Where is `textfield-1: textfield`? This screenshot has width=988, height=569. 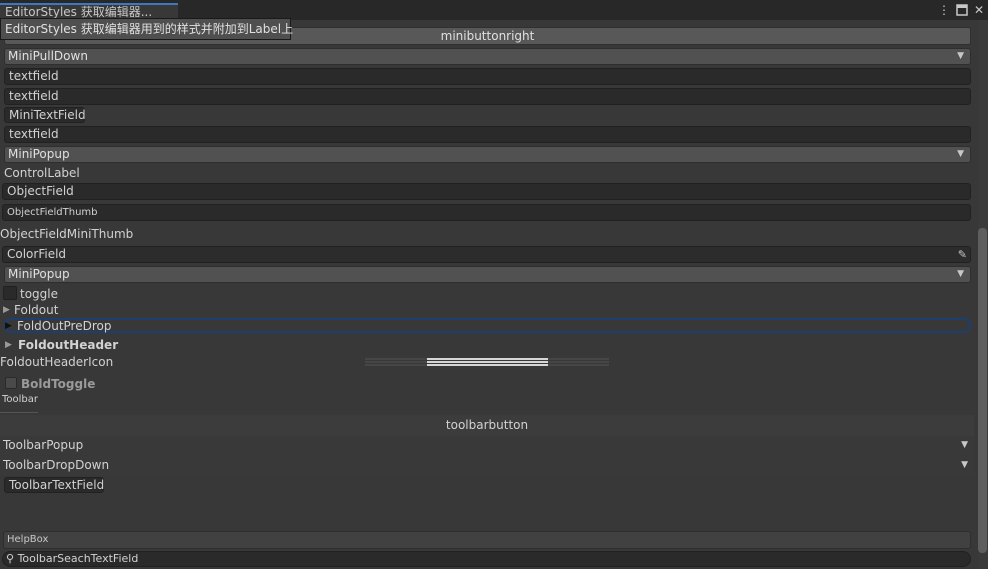
textfield-1: textfield is located at coordinates (487, 76).